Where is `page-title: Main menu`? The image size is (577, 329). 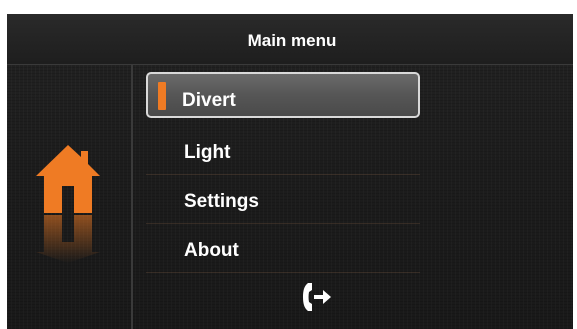 page-title: Main menu is located at coordinates (292, 40).